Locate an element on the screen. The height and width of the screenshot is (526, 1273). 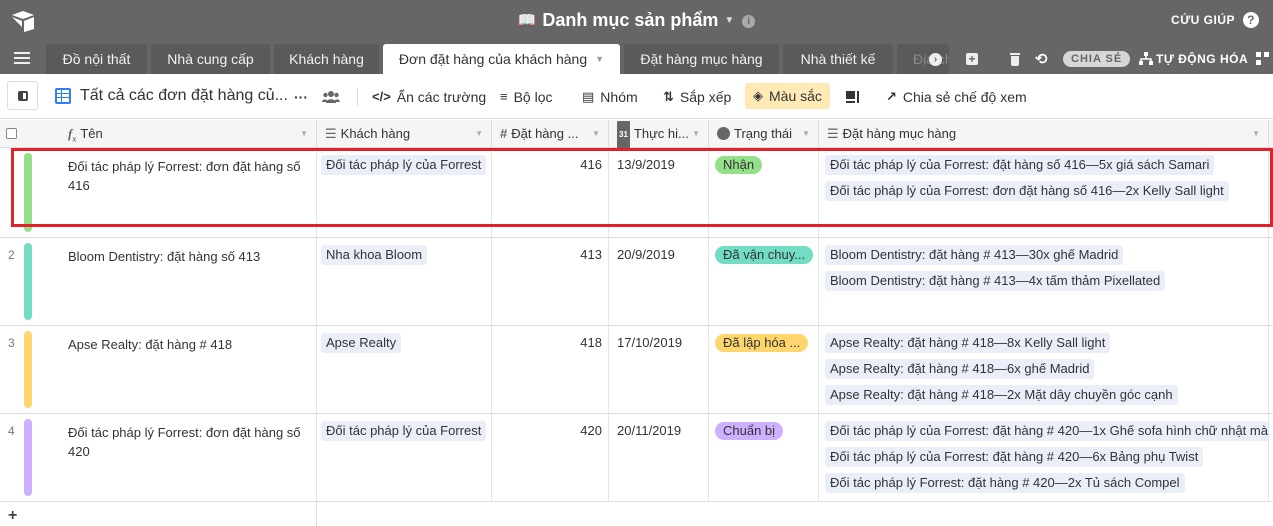
app-header: 📖 Danh mục sản phẩm ▼ i CỨU GIÚP? is located at coordinates (636, 22).